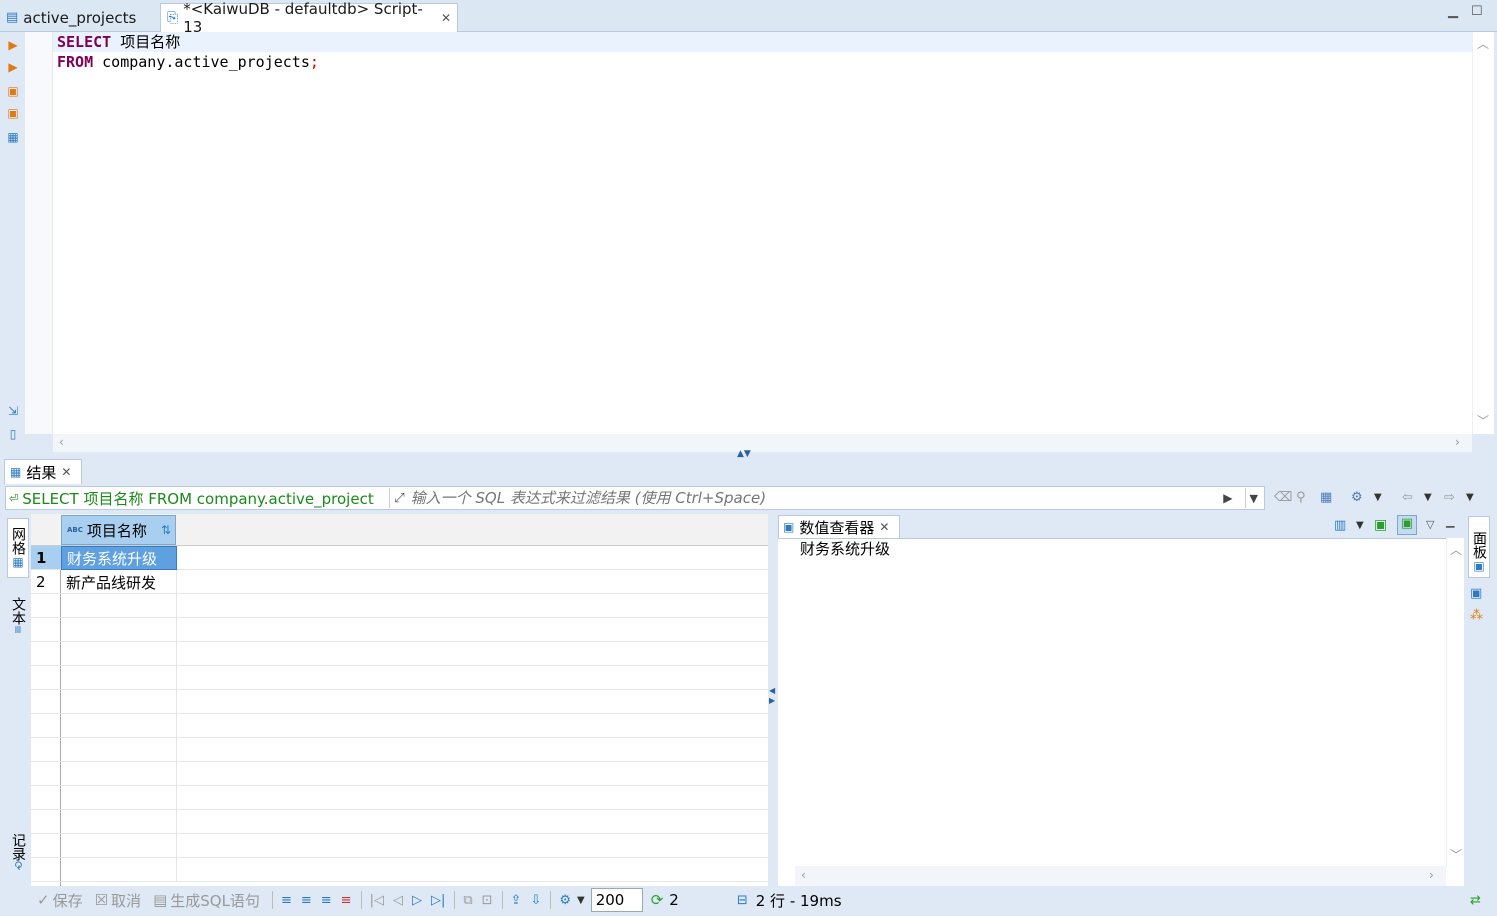 The image size is (1497, 916). What do you see at coordinates (1340, 525) in the screenshot?
I see `content-viewer-icon: ▥` at bounding box center [1340, 525].